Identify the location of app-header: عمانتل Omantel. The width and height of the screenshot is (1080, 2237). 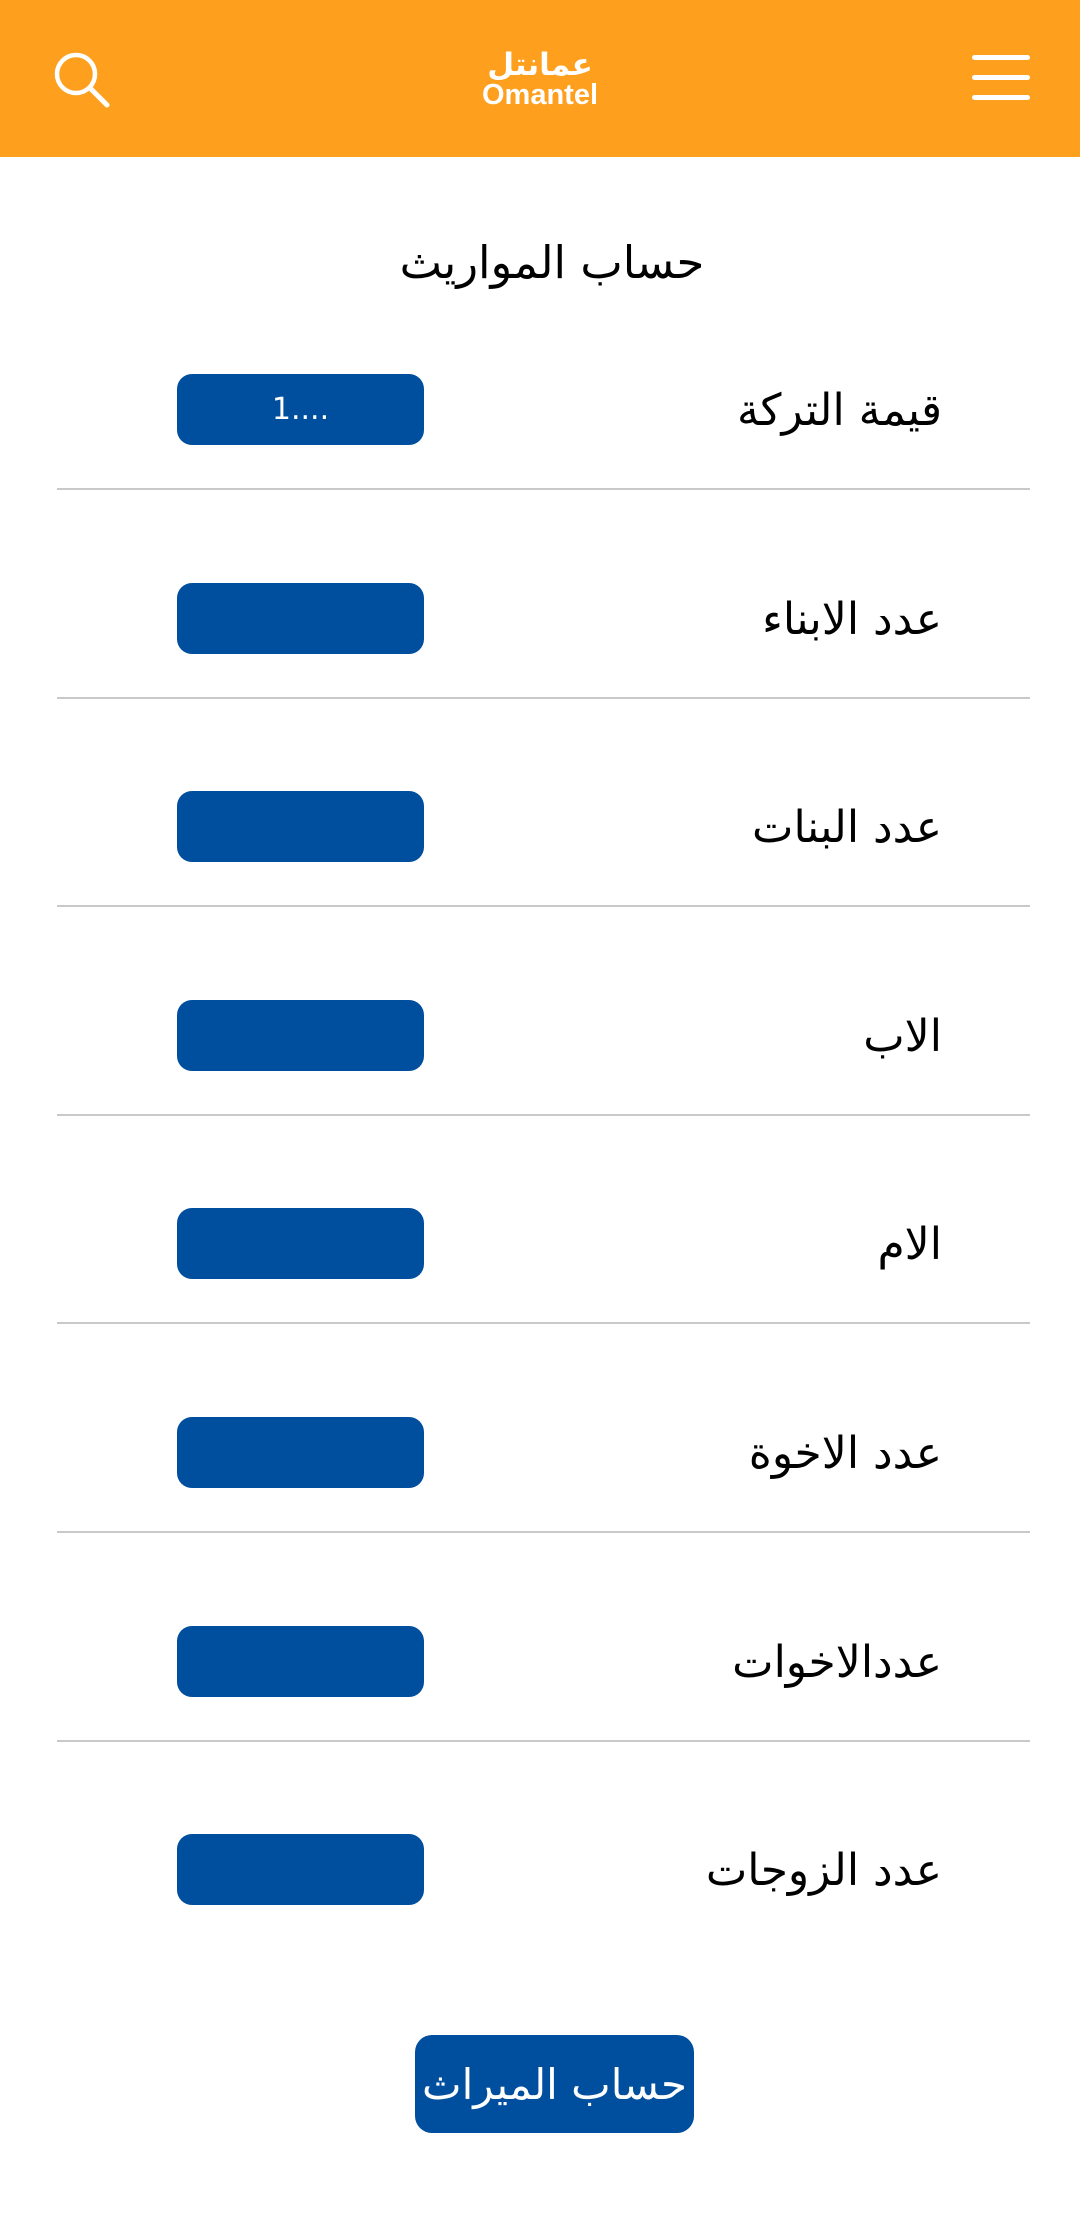
(540, 78).